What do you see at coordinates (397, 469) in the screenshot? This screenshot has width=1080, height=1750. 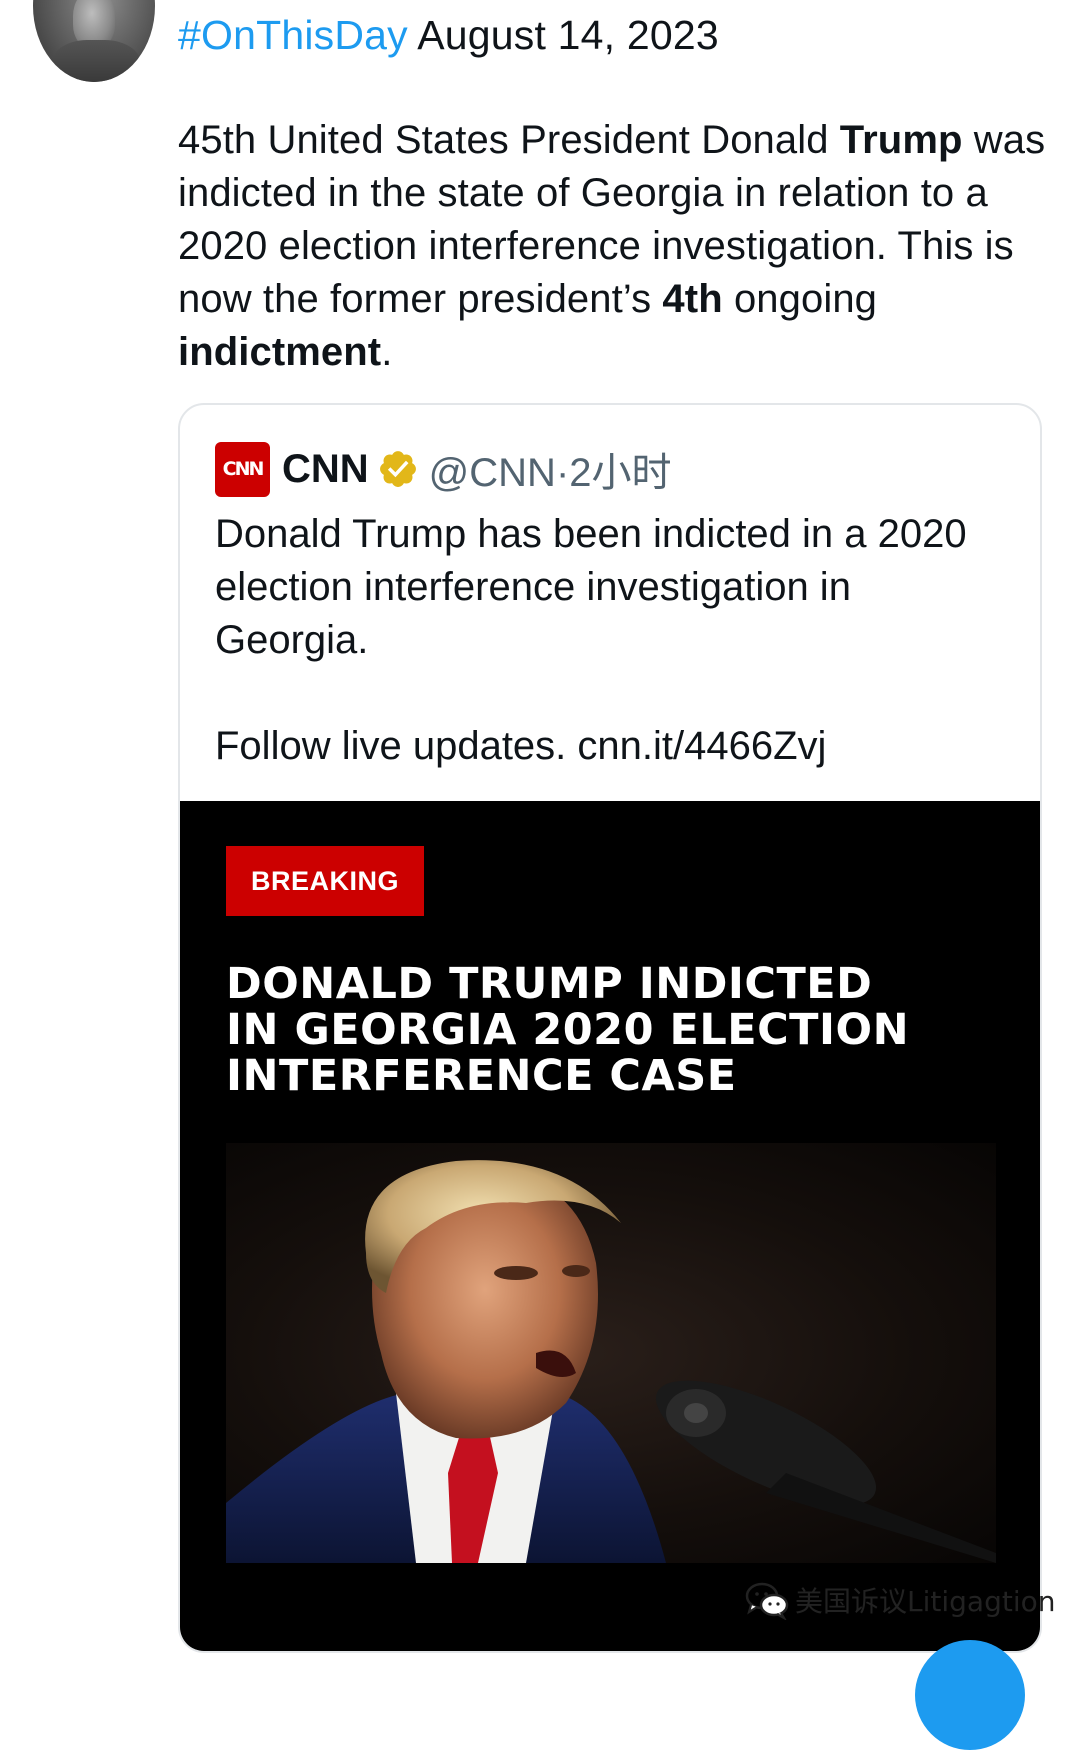 I see `verified-badge-icon` at bounding box center [397, 469].